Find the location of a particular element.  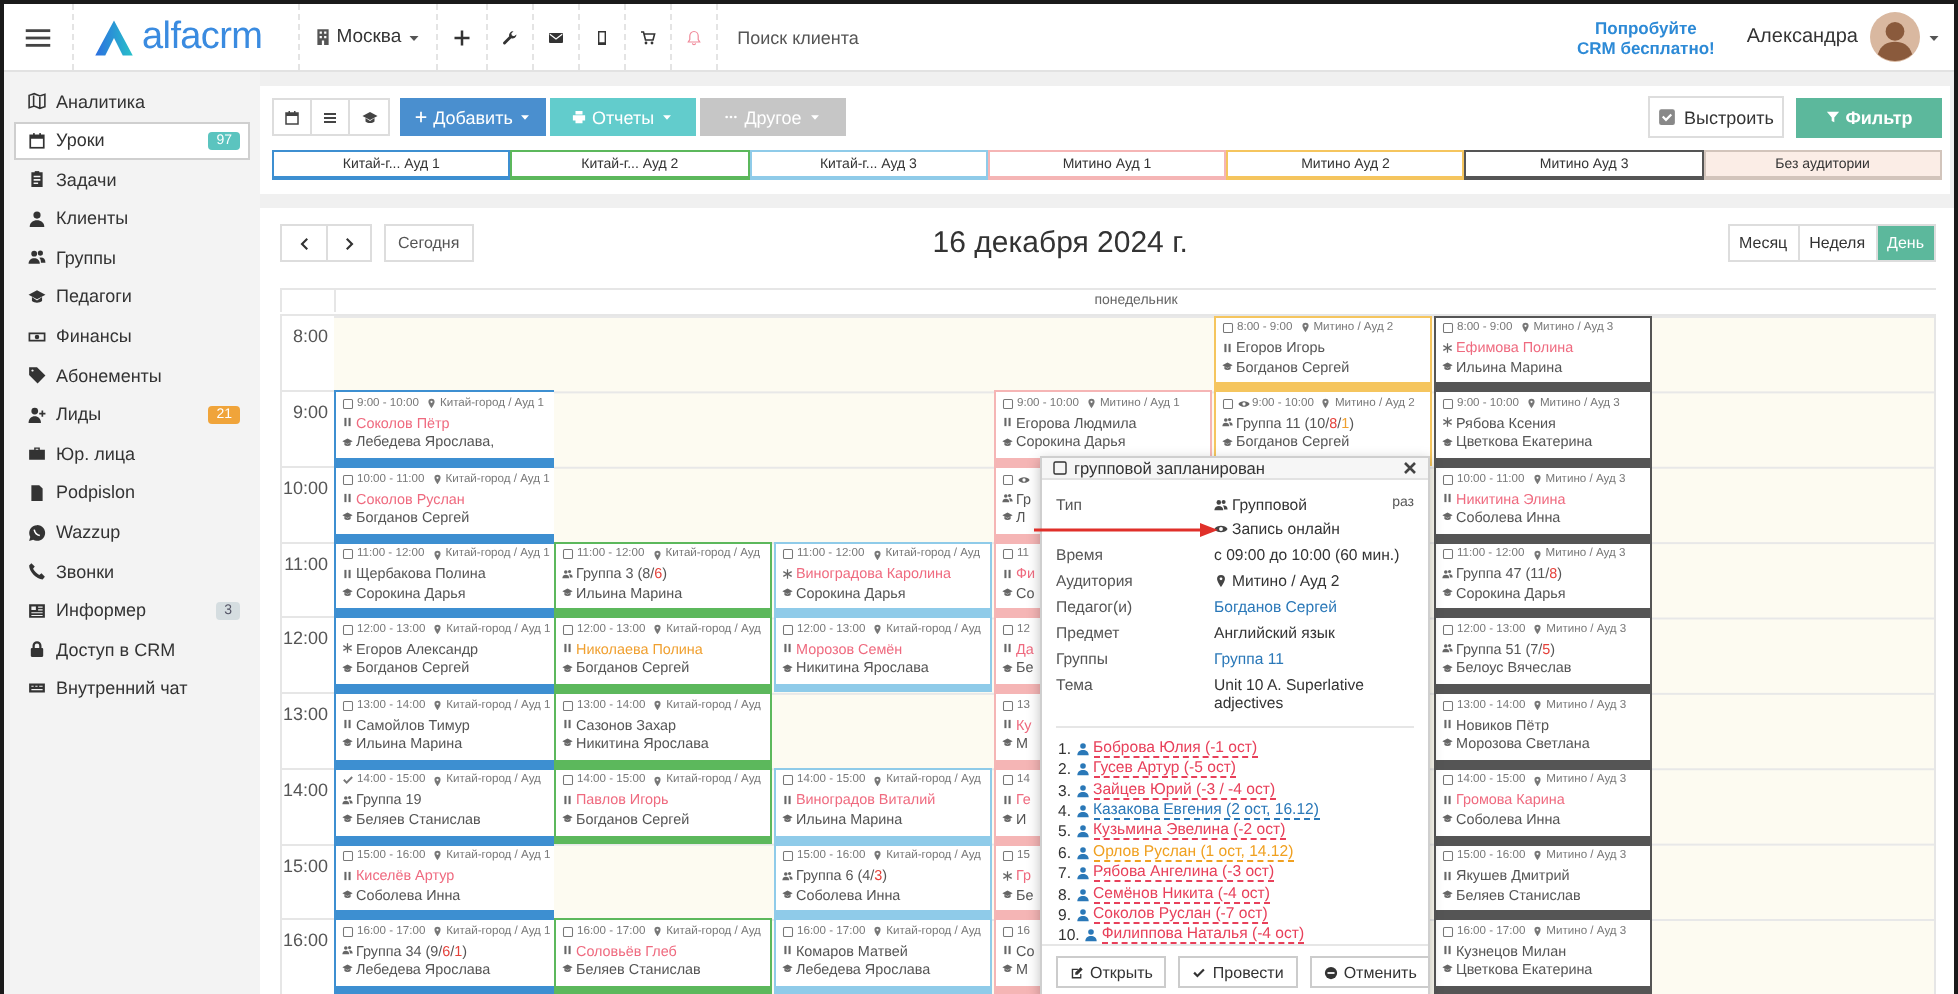

date-title: 16 декабря 2024 г. is located at coordinates (1060, 243).